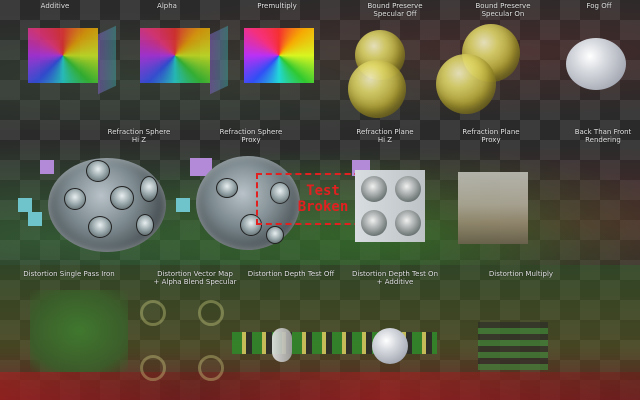  What do you see at coordinates (599, 6) in the screenshot?
I see `label-fog-off: Fog Off` at bounding box center [599, 6].